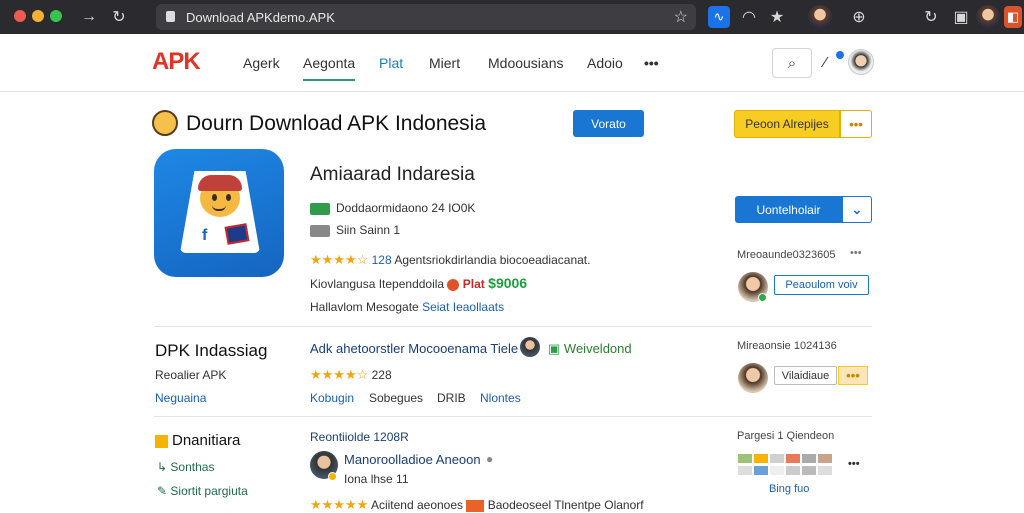 This screenshot has height=513, width=1024. Describe the element at coordinates (988, 17) in the screenshot. I see `account-avatar` at that location.